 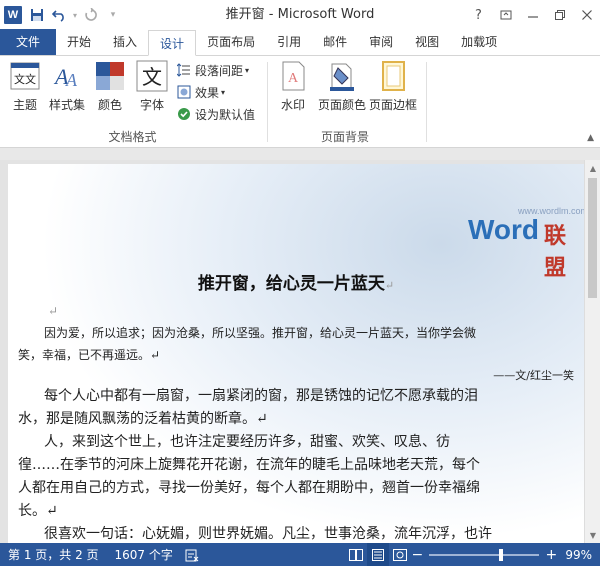 I want to click on fonts-icon: 文, so click(x=152, y=76).